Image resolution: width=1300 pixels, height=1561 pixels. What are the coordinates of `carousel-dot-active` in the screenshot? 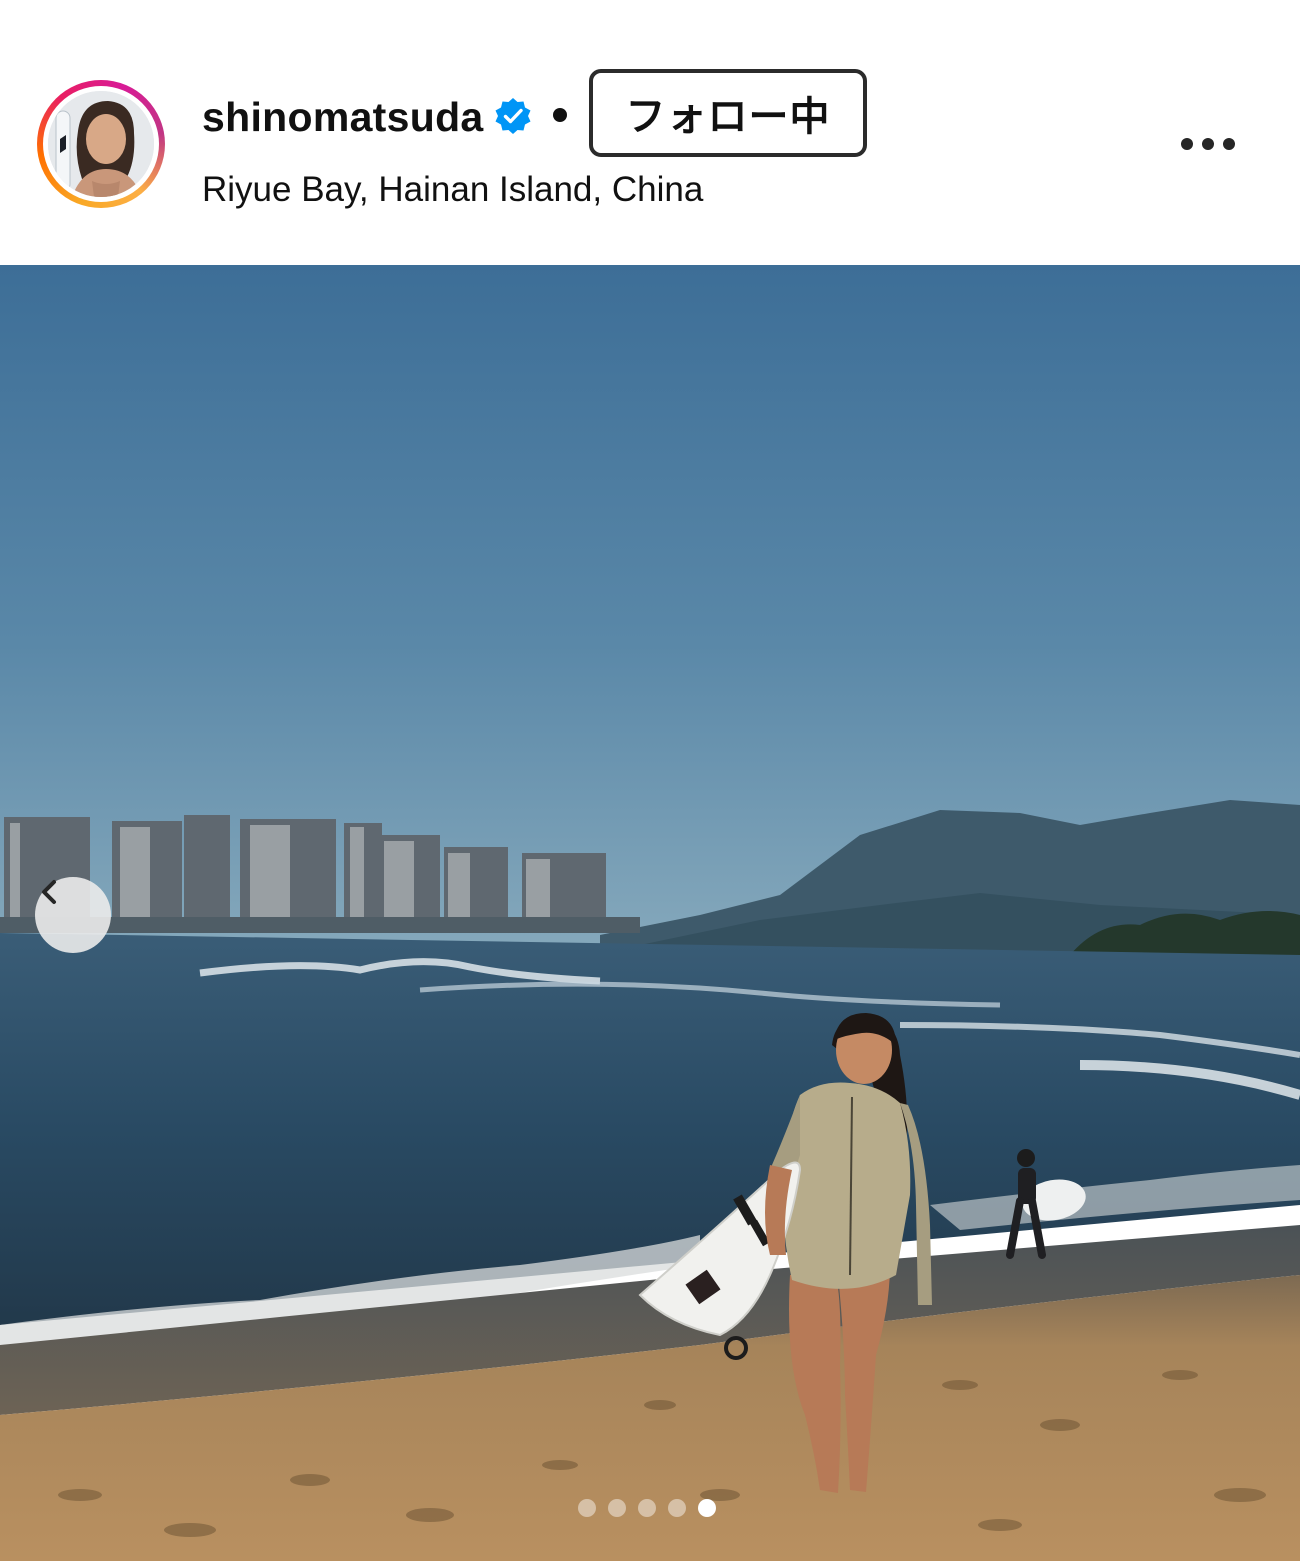 It's located at (707, 1508).